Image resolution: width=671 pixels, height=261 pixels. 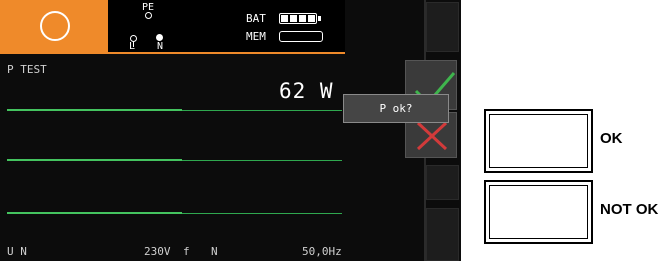 I want to click on confirmation-popup: P ok?, so click(x=396, y=108).